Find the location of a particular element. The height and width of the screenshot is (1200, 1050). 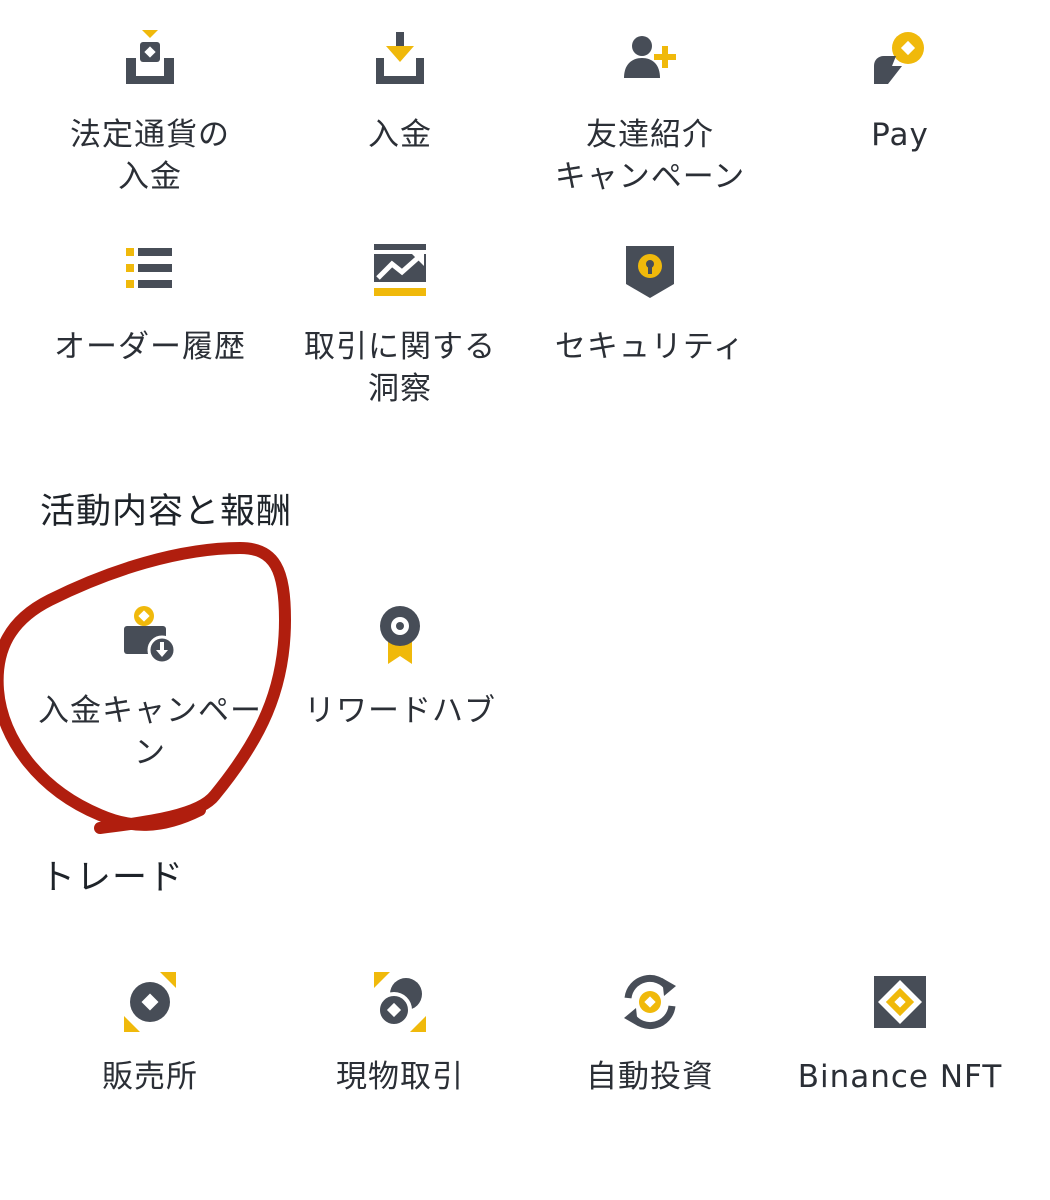

trade-chart-icon is located at coordinates (400, 272).